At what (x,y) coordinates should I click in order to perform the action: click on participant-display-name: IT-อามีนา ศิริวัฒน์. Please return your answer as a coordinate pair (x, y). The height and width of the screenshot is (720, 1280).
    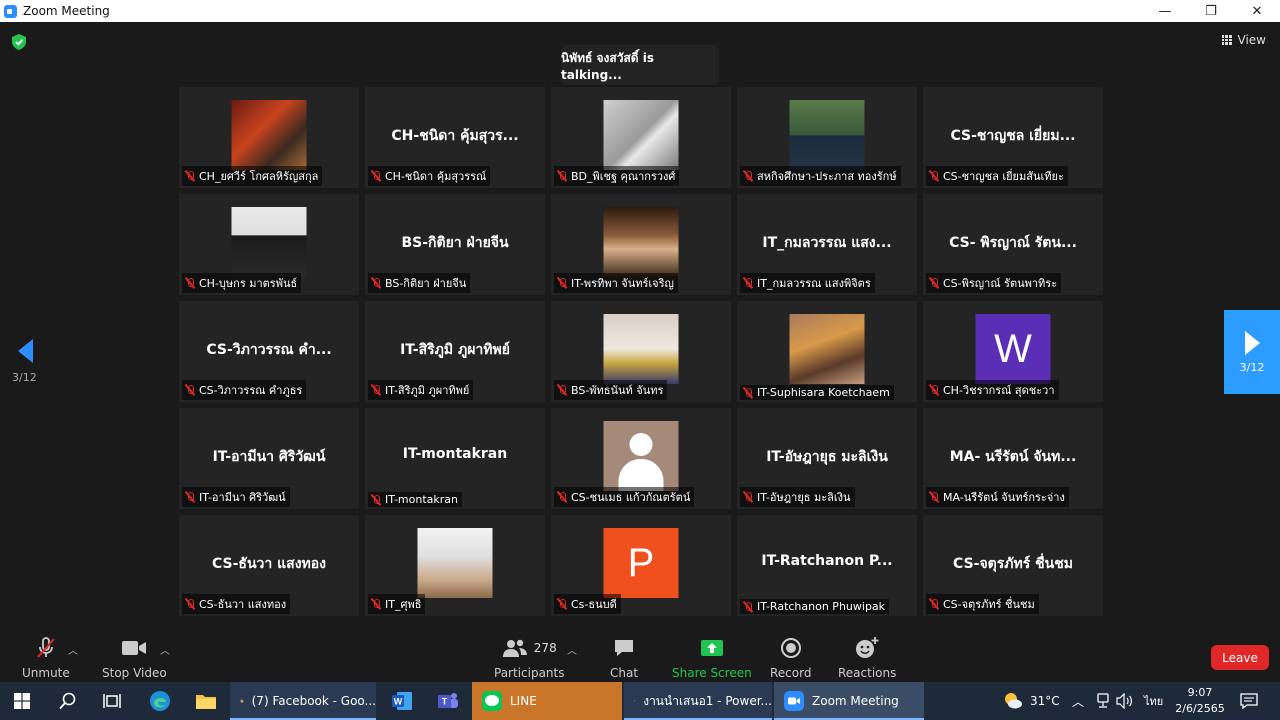
    Looking at the image, I should click on (269, 457).